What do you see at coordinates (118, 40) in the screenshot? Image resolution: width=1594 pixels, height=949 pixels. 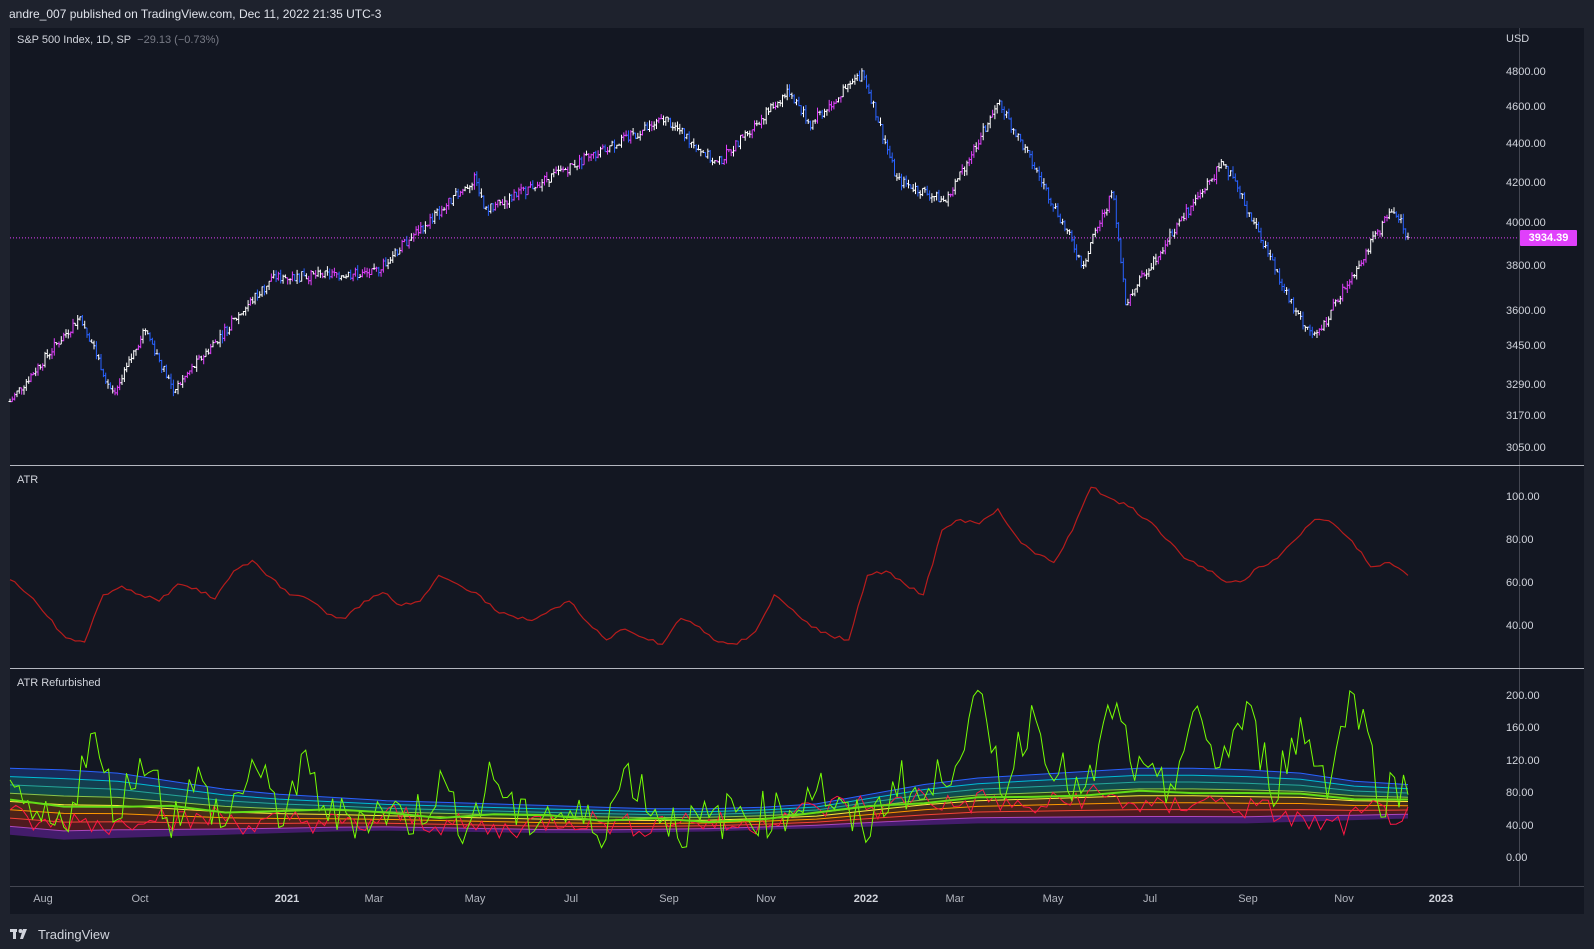 I see `symbol-legend: S&P 500 Index, 1D, SP −29.13 (−0.73%)` at bounding box center [118, 40].